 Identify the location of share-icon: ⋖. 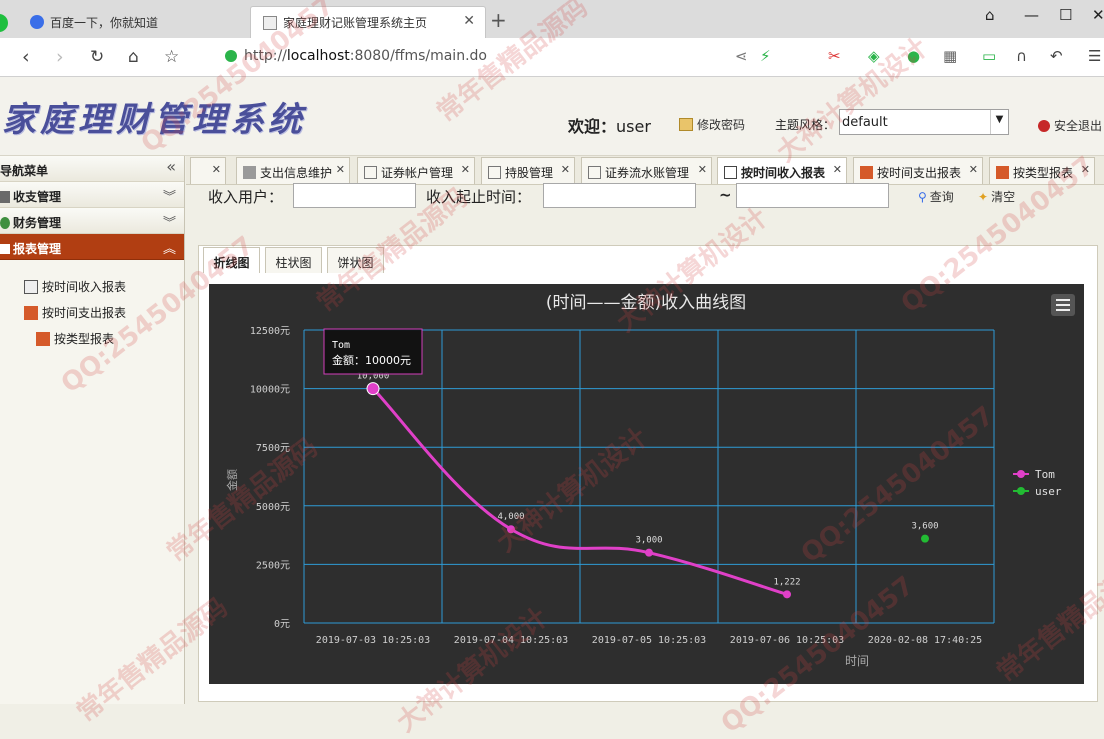
(741, 56).